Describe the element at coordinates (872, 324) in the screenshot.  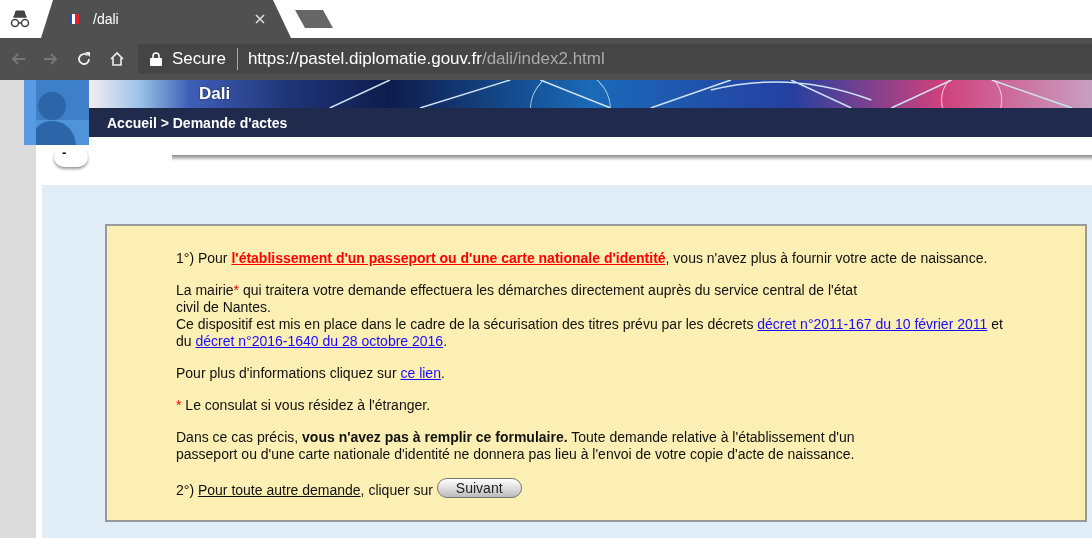
I see `link: décret n°2011-167 du 10 février 2011` at that location.